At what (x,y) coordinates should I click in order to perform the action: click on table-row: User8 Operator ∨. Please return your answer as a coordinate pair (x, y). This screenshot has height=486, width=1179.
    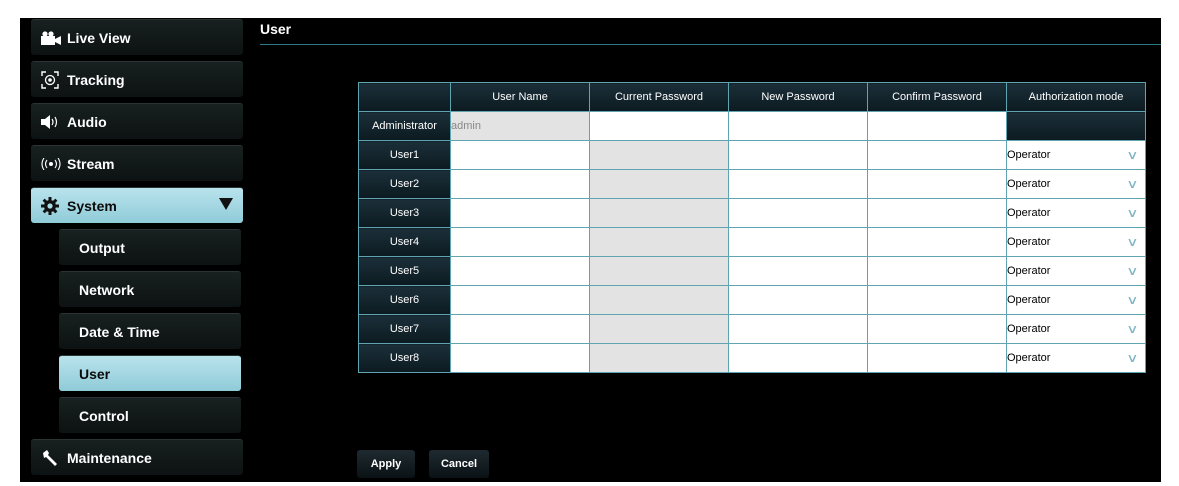
    Looking at the image, I should click on (752, 358).